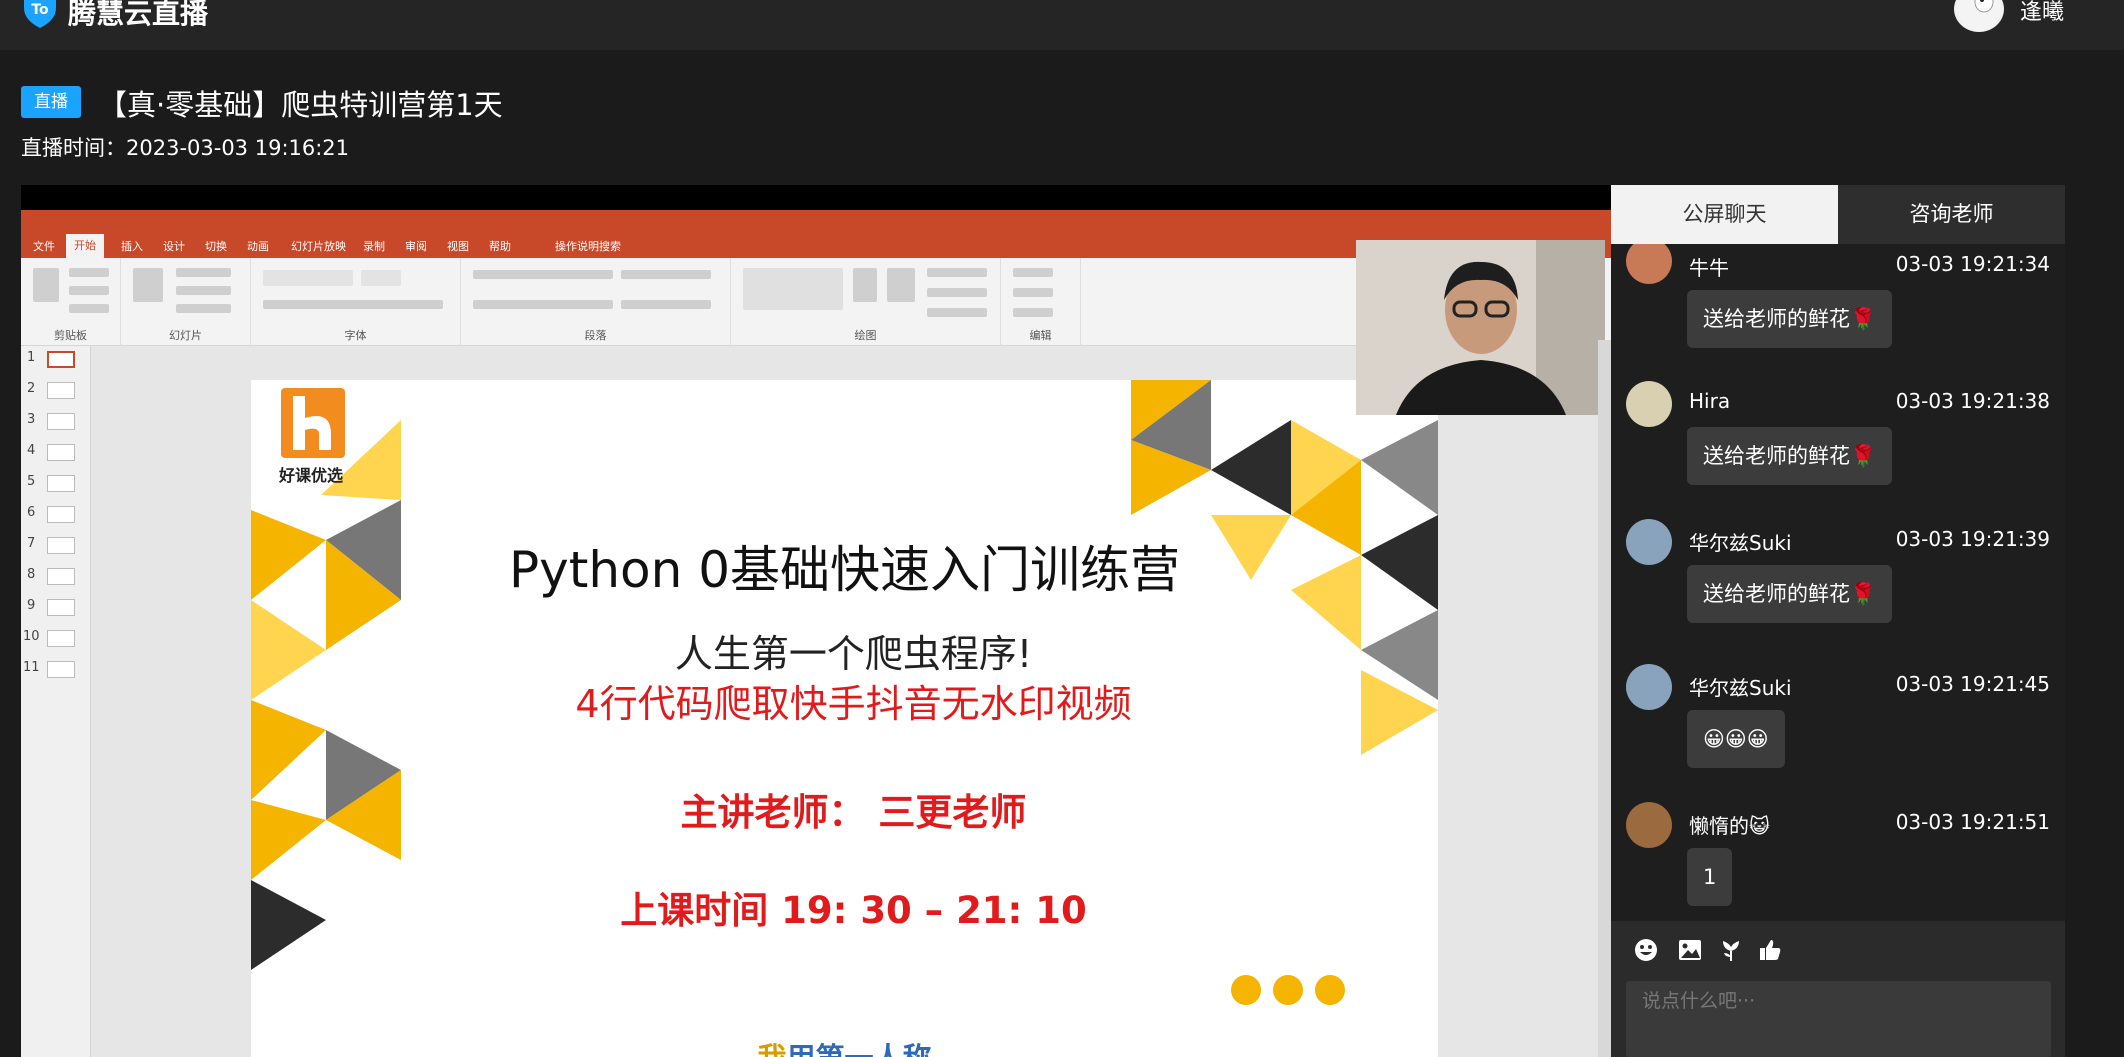 The image size is (2124, 1057). What do you see at coordinates (1838, 949) in the screenshot?
I see `chat-toolbar` at bounding box center [1838, 949].